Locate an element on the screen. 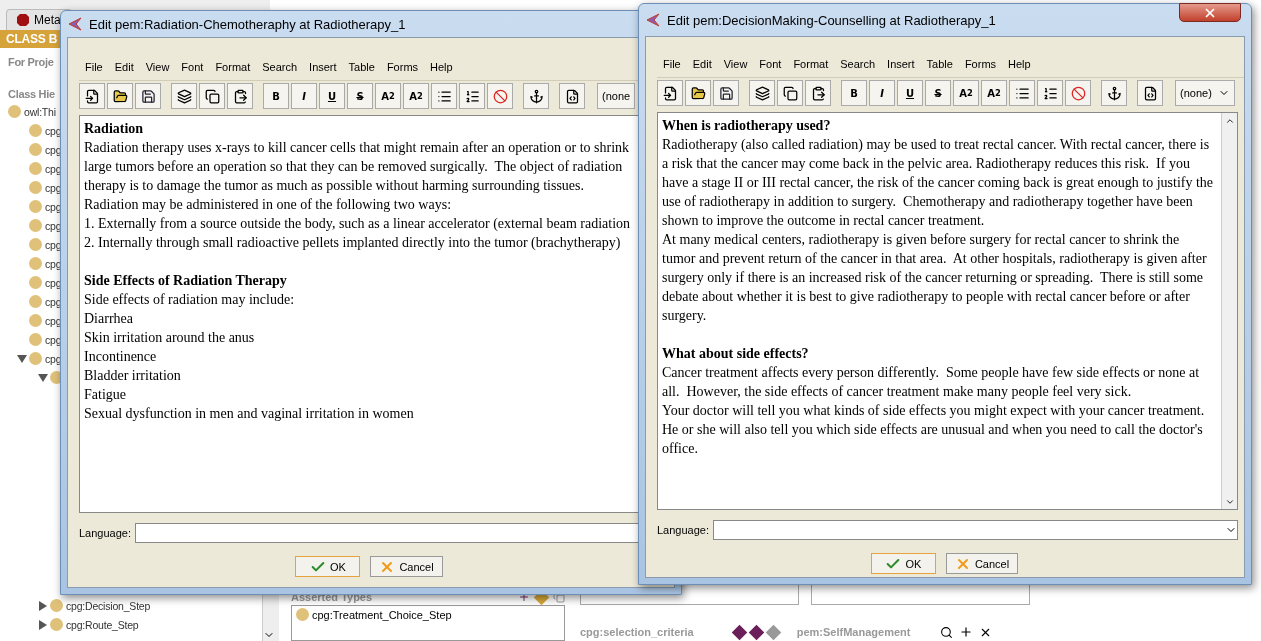  bullet-list-icon is located at coordinates (1022, 93).